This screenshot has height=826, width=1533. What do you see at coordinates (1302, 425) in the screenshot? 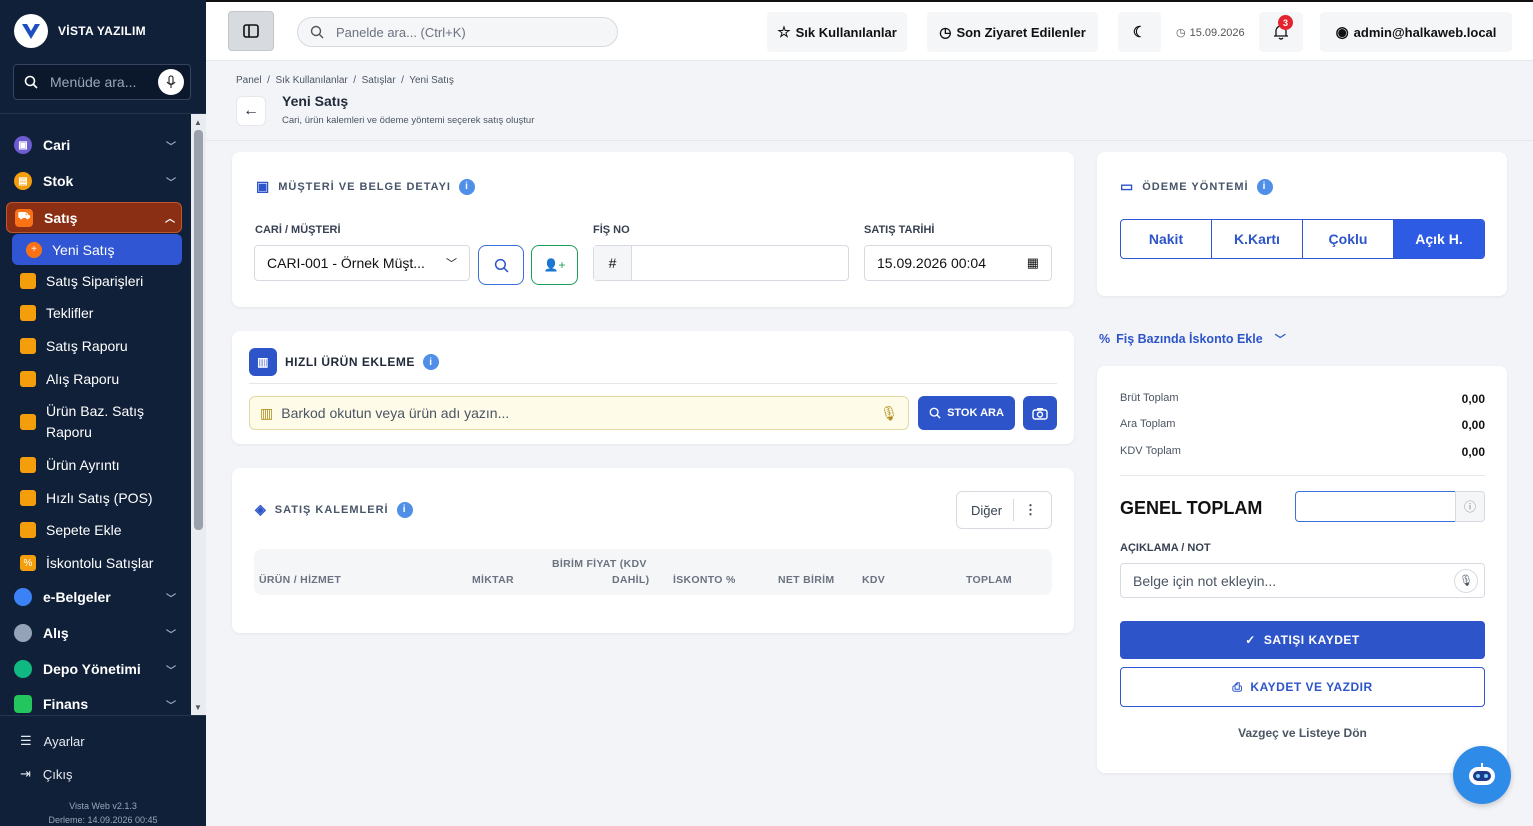
I see `ara-row: Ara Toplam 0,00` at bounding box center [1302, 425].